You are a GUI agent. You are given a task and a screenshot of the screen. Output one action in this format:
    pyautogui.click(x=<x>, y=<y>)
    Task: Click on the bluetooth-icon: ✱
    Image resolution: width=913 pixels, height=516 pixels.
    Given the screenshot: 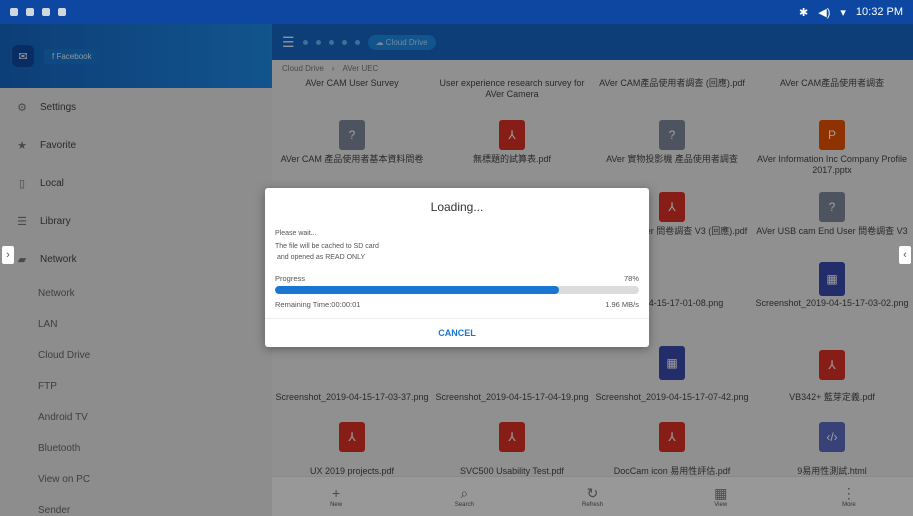 What is the action you would take?
    pyautogui.click(x=804, y=12)
    